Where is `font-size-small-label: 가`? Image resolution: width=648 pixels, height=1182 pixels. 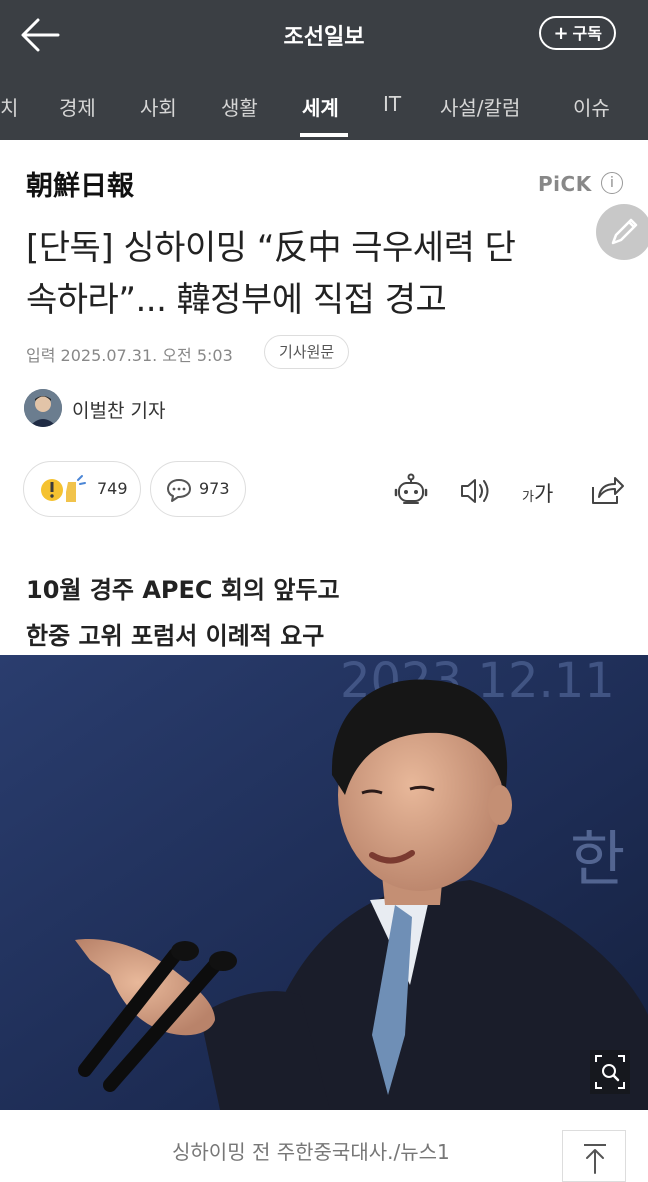
font-size-small-label: 가 is located at coordinates (528, 497).